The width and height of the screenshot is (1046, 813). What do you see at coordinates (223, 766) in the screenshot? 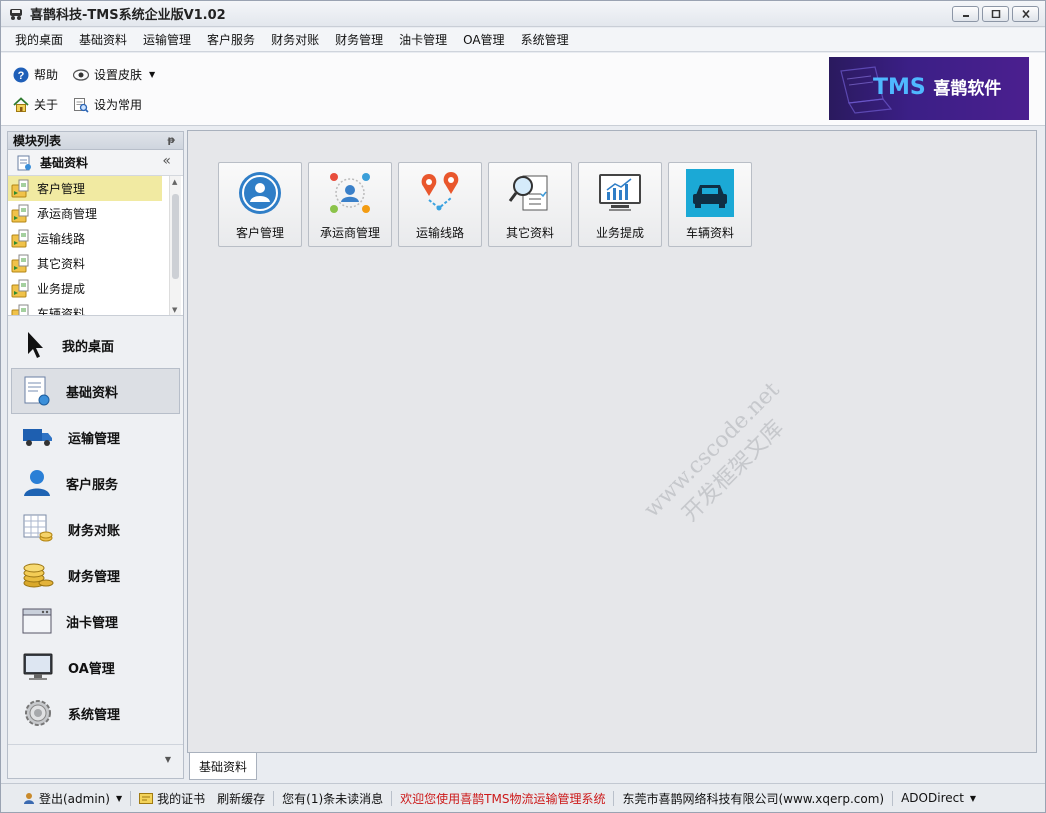
I see `tab-basic-data: 基础资料` at bounding box center [223, 766].